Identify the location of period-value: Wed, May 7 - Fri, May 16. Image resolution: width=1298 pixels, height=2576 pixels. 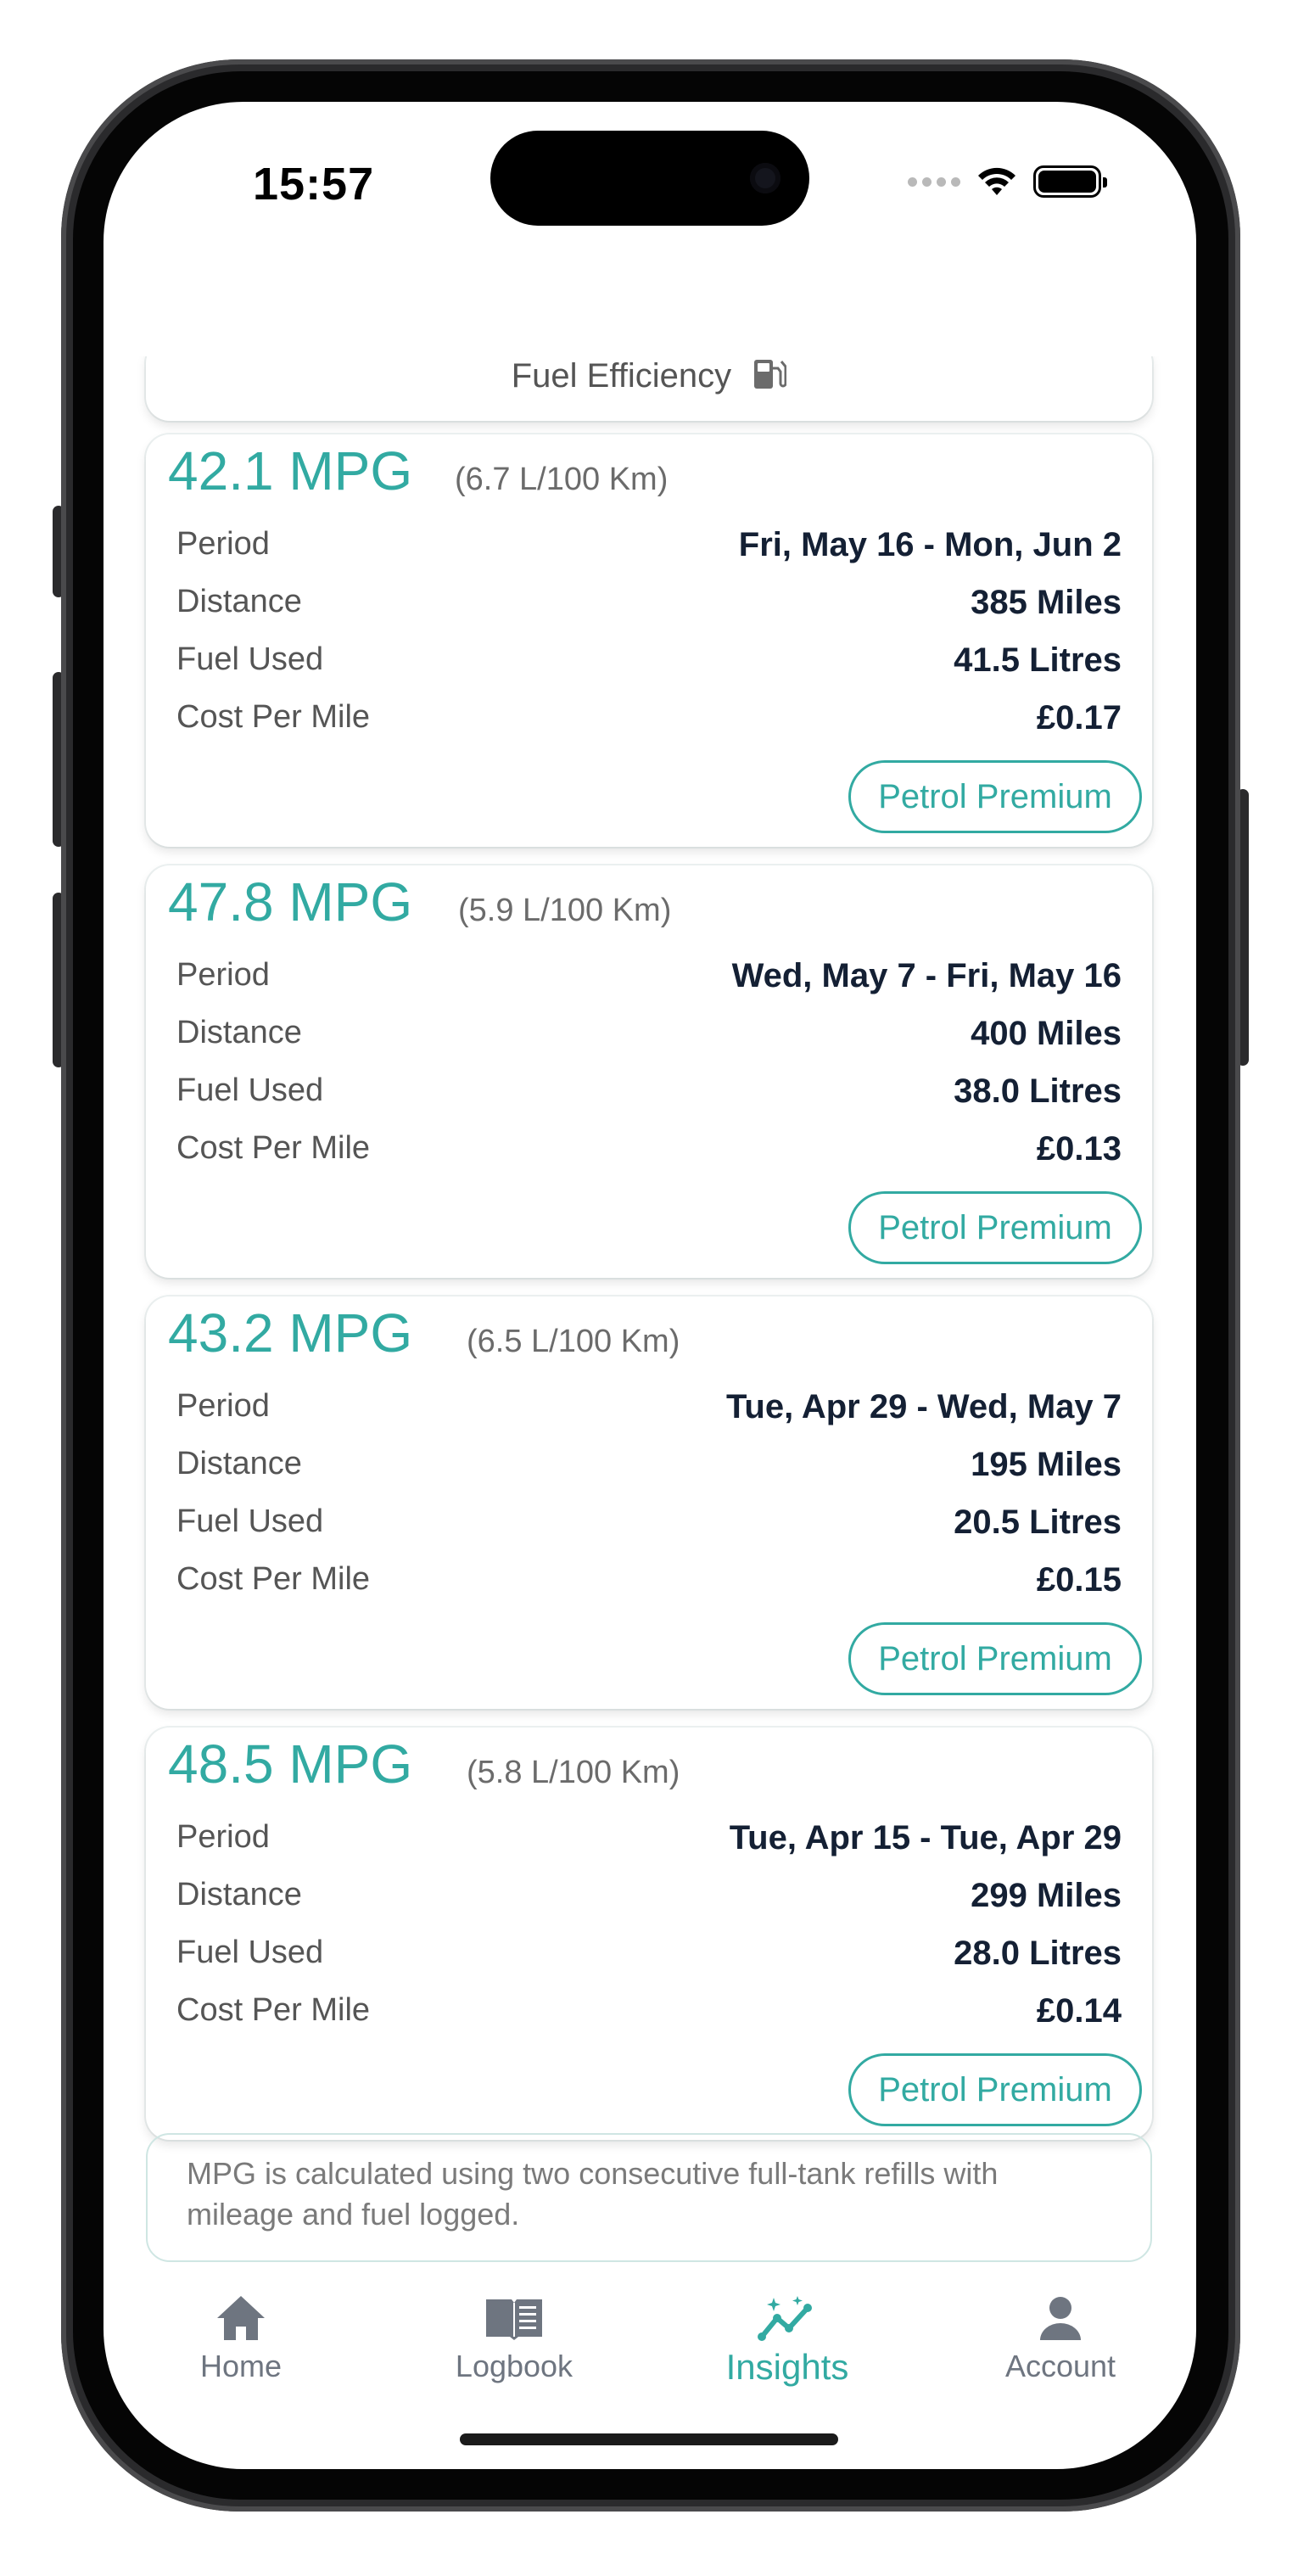
(926, 976).